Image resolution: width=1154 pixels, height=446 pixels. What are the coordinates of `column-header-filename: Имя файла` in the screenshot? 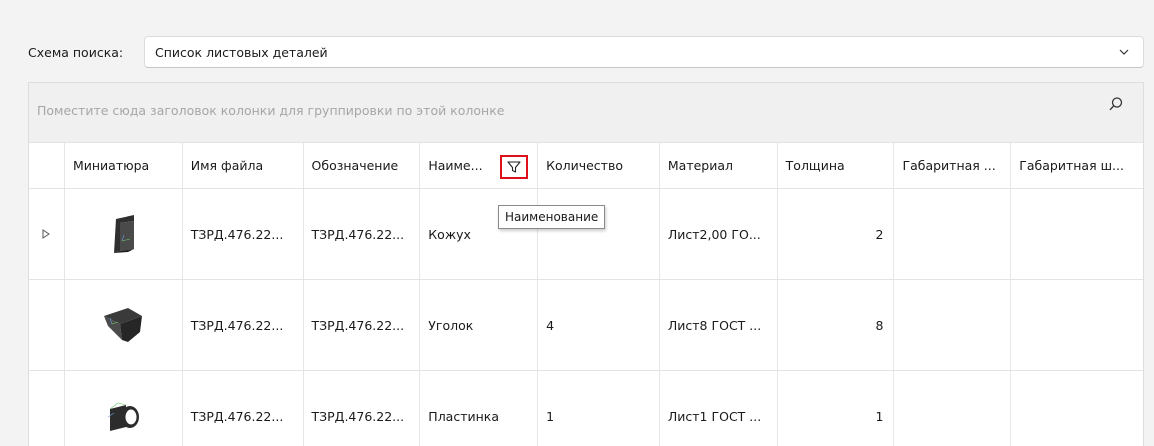 It's located at (243, 165).